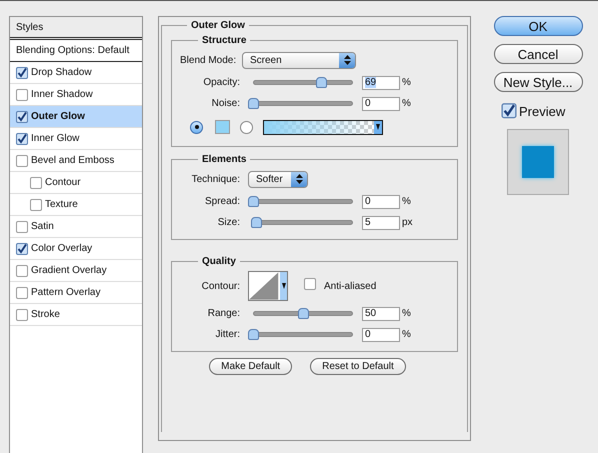 The height and width of the screenshot is (453, 598). Describe the element at coordinates (220, 287) in the screenshot. I see `field-label: Contour:` at that location.